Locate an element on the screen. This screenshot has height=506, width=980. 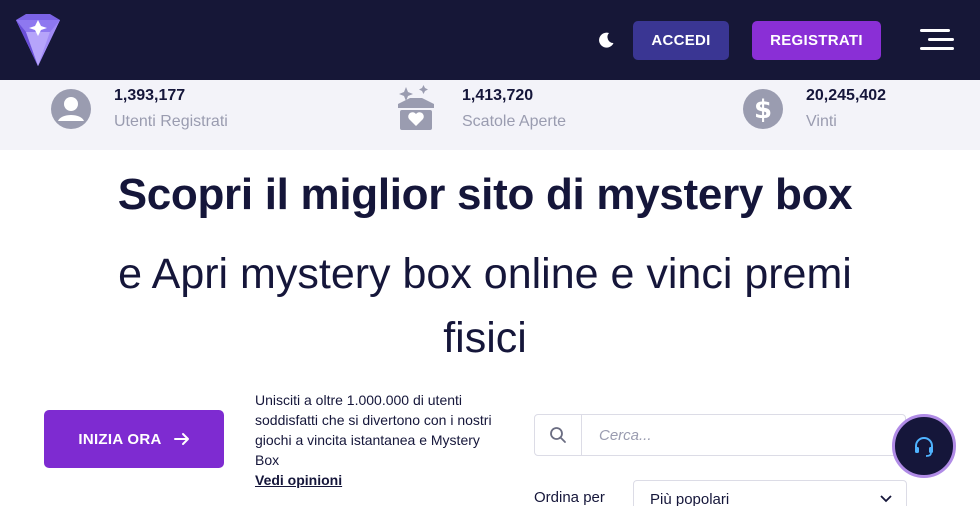
start-now-label: INIZIA ORA is located at coordinates (120, 439).